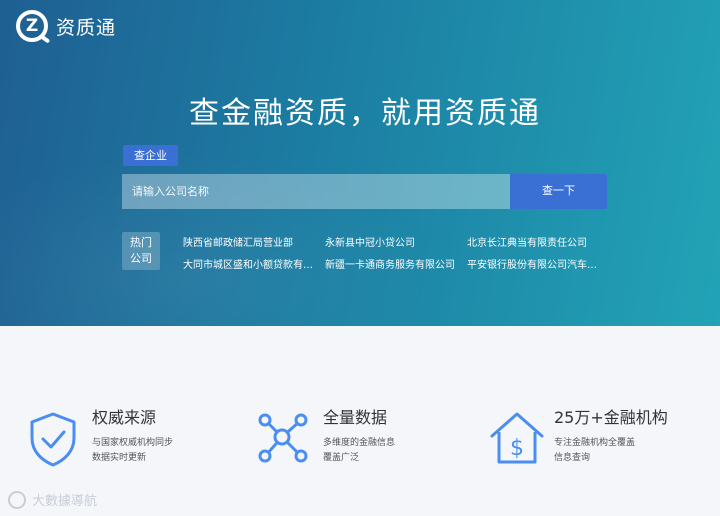 This screenshot has height=516, width=720. What do you see at coordinates (86, 27) in the screenshot?
I see `logo-text: 资质通` at bounding box center [86, 27].